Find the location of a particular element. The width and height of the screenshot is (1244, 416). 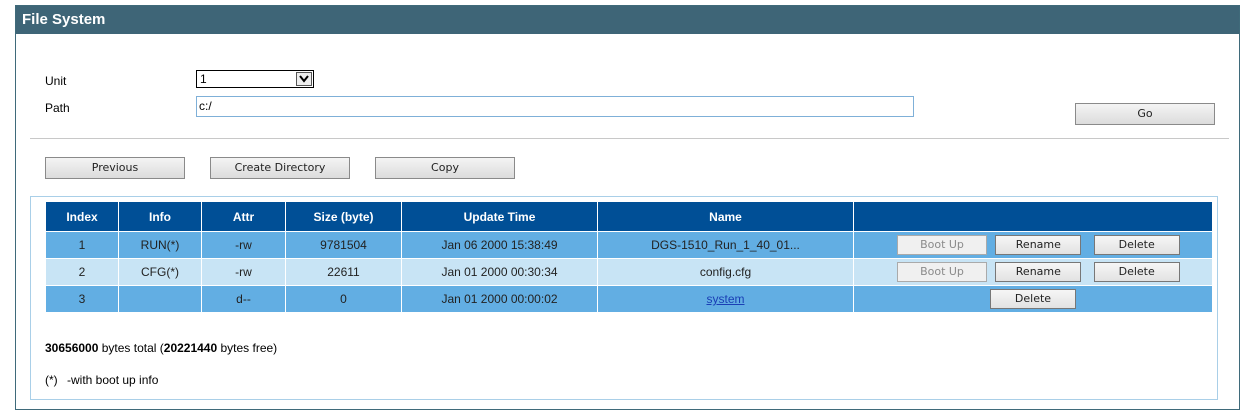

chevron-down-icon is located at coordinates (304, 79).